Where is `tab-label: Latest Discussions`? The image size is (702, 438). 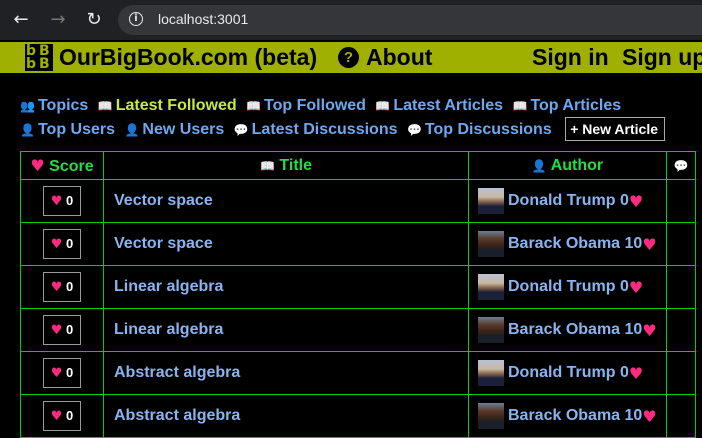
tab-label: Latest Discussions is located at coordinates (324, 129).